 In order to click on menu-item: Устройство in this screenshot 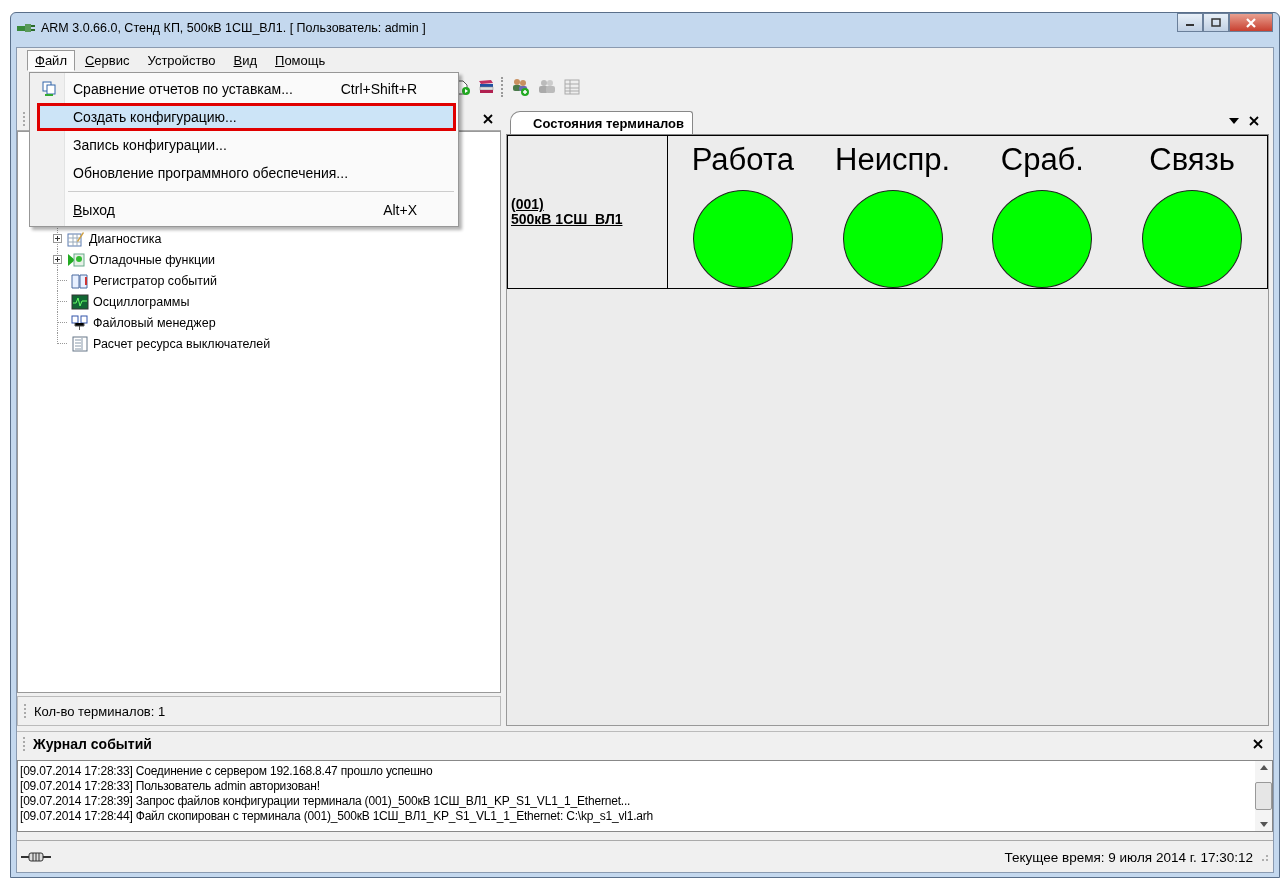, I will do `click(181, 60)`.